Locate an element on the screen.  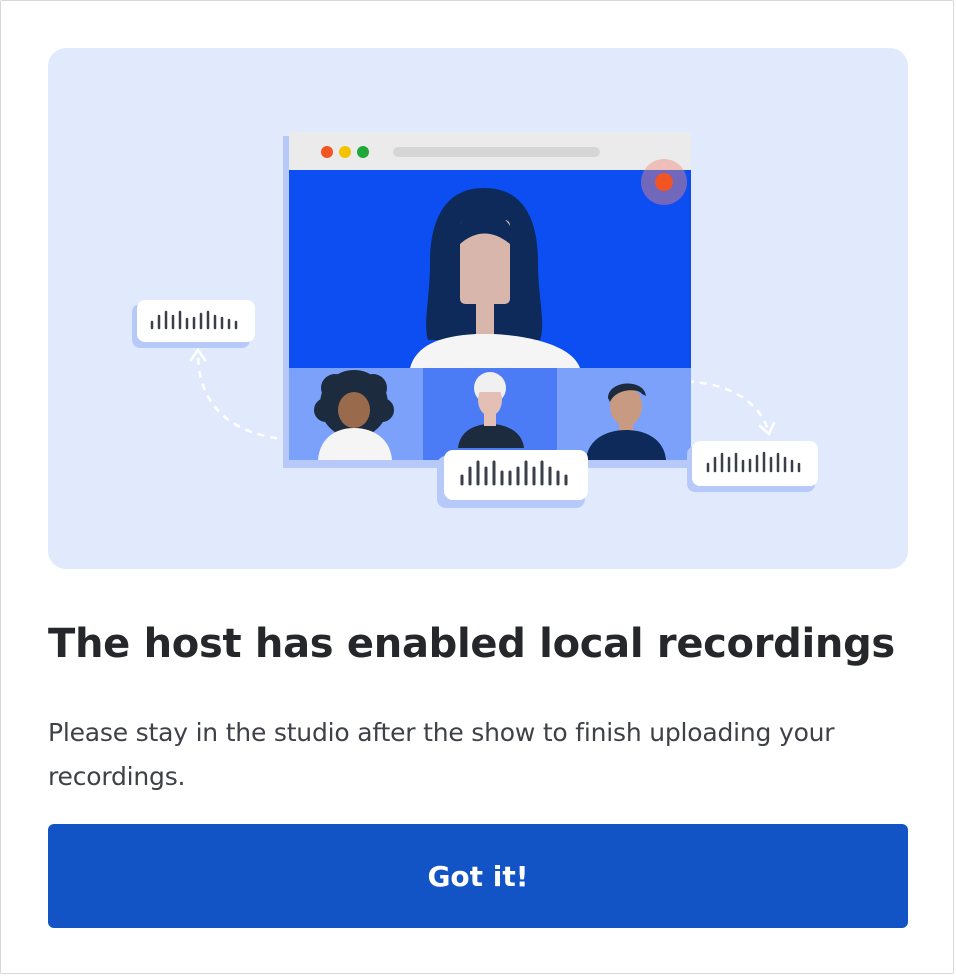
browser-window-icon is located at coordinates (487, 300).